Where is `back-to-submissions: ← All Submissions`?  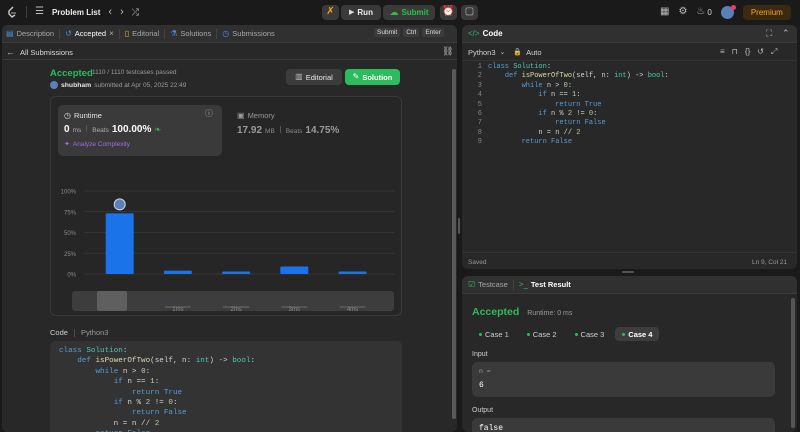
back-to-submissions: ← All Submissions is located at coordinates (39, 52).